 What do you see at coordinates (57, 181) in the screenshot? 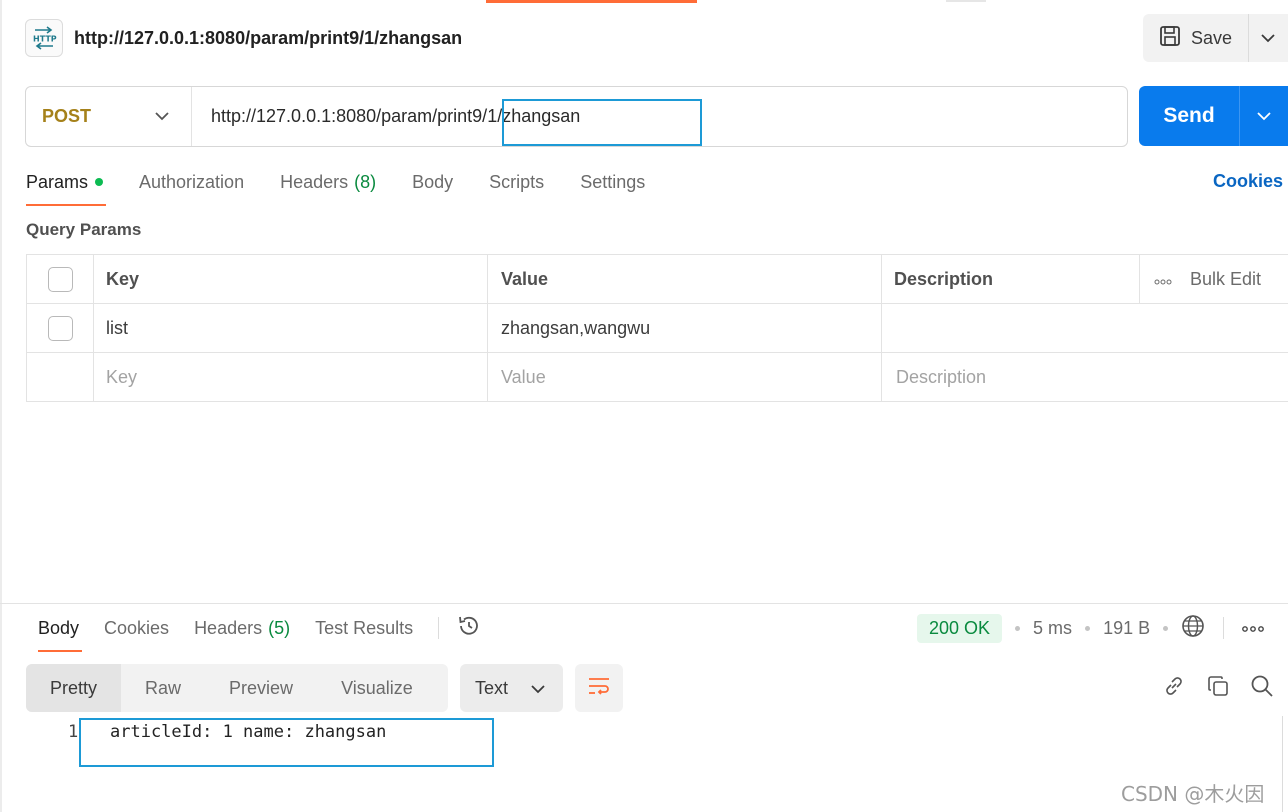
I see `tab-params-label: Params` at bounding box center [57, 181].